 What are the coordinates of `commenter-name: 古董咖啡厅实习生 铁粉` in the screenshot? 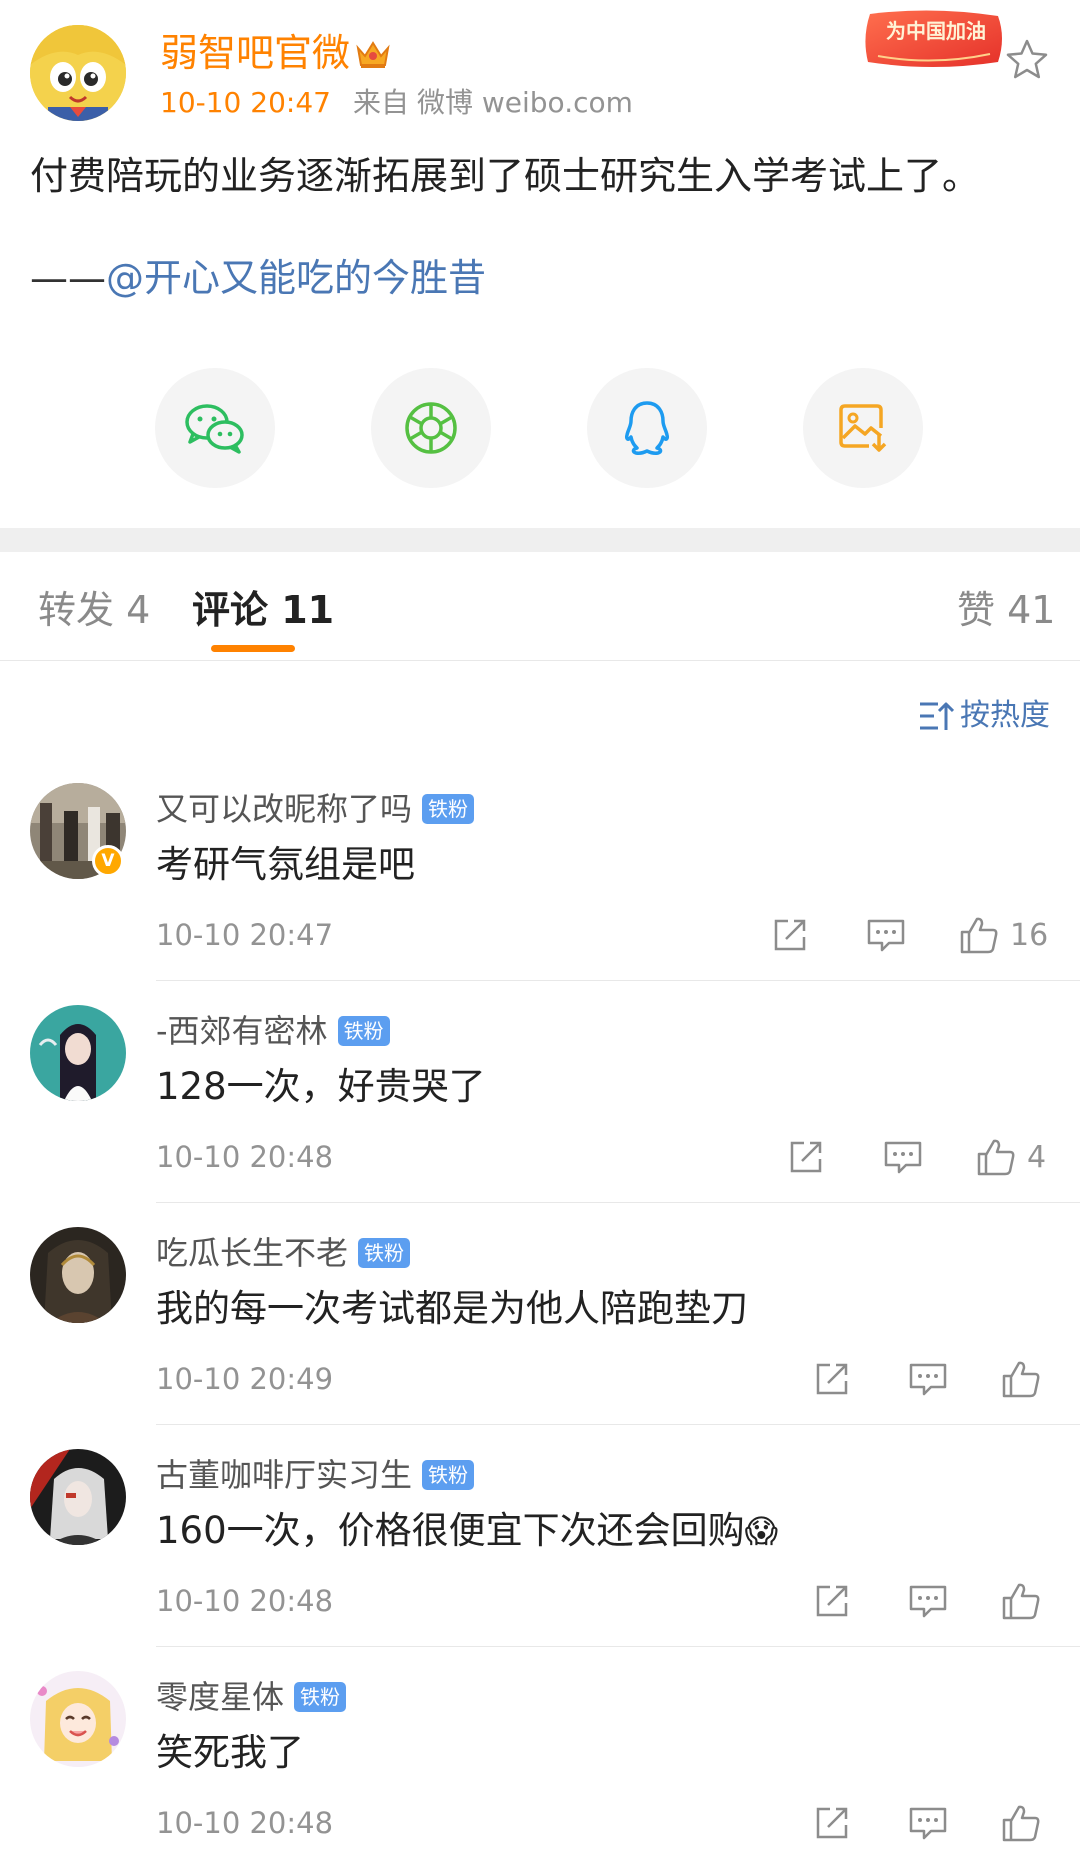 It's located at (315, 1475).